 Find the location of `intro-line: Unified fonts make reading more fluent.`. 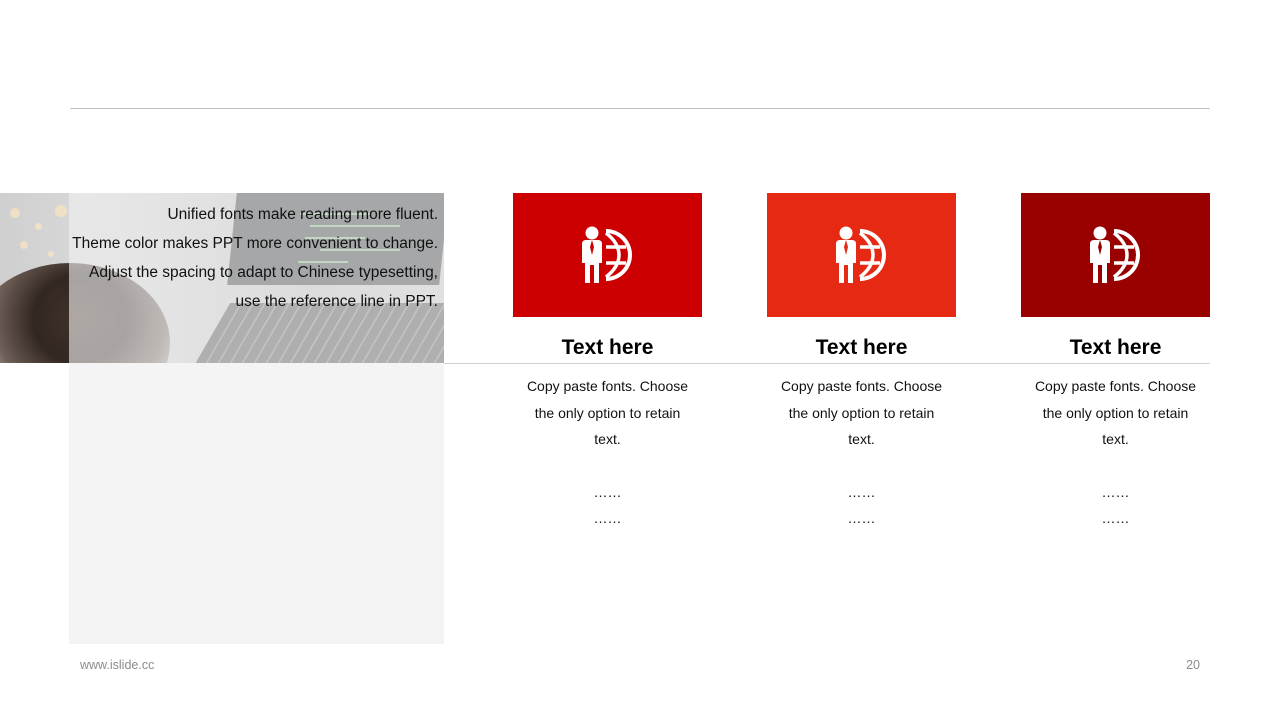

intro-line: Unified fonts make reading more fluent. is located at coordinates (302, 214).